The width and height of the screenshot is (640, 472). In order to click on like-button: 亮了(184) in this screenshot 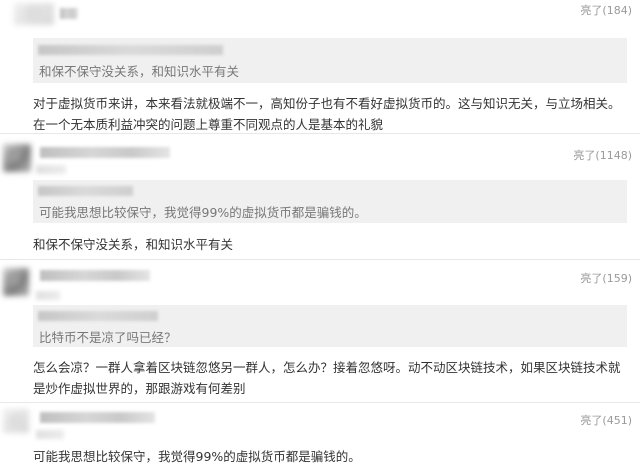, I will do `click(606, 10)`.